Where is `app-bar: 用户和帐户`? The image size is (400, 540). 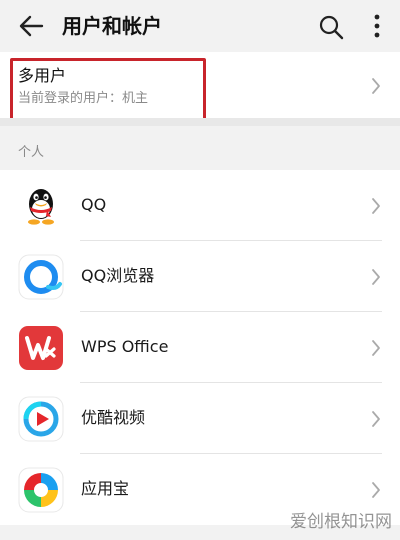
app-bar: 用户和帐户 is located at coordinates (200, 26).